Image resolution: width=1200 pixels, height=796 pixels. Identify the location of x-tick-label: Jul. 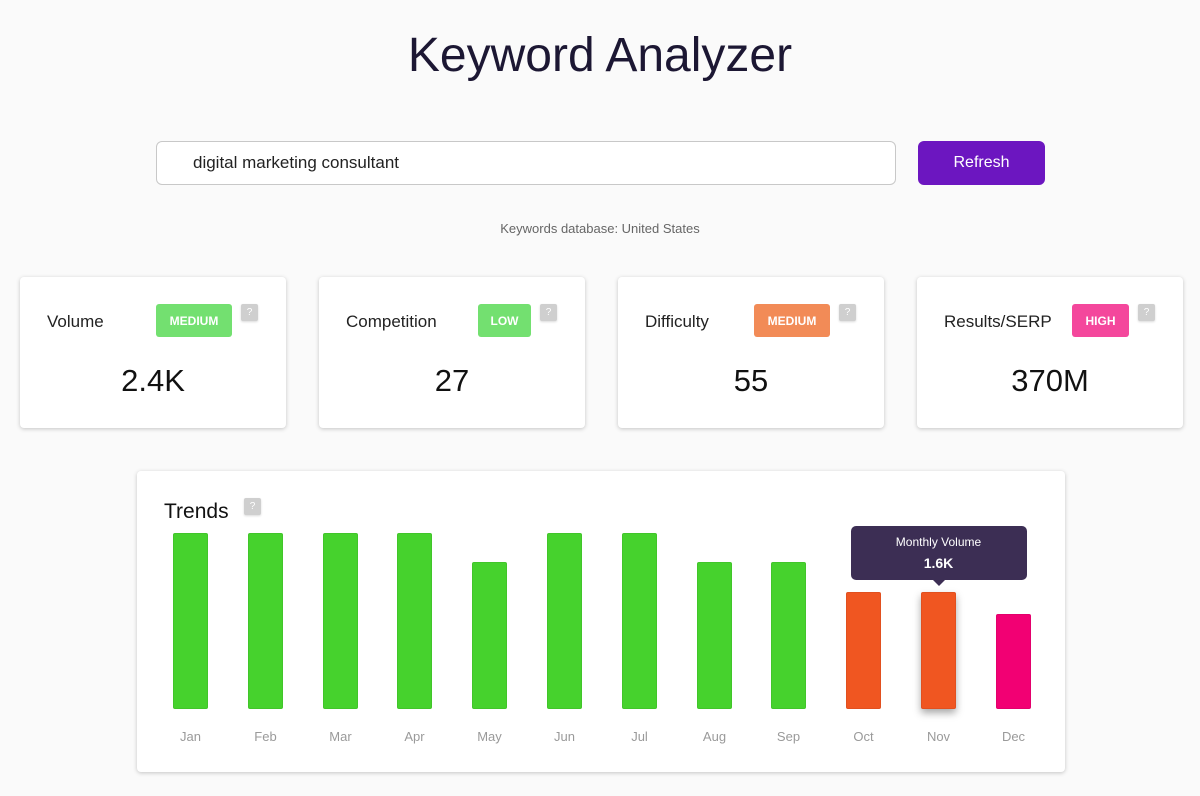
(639, 736).